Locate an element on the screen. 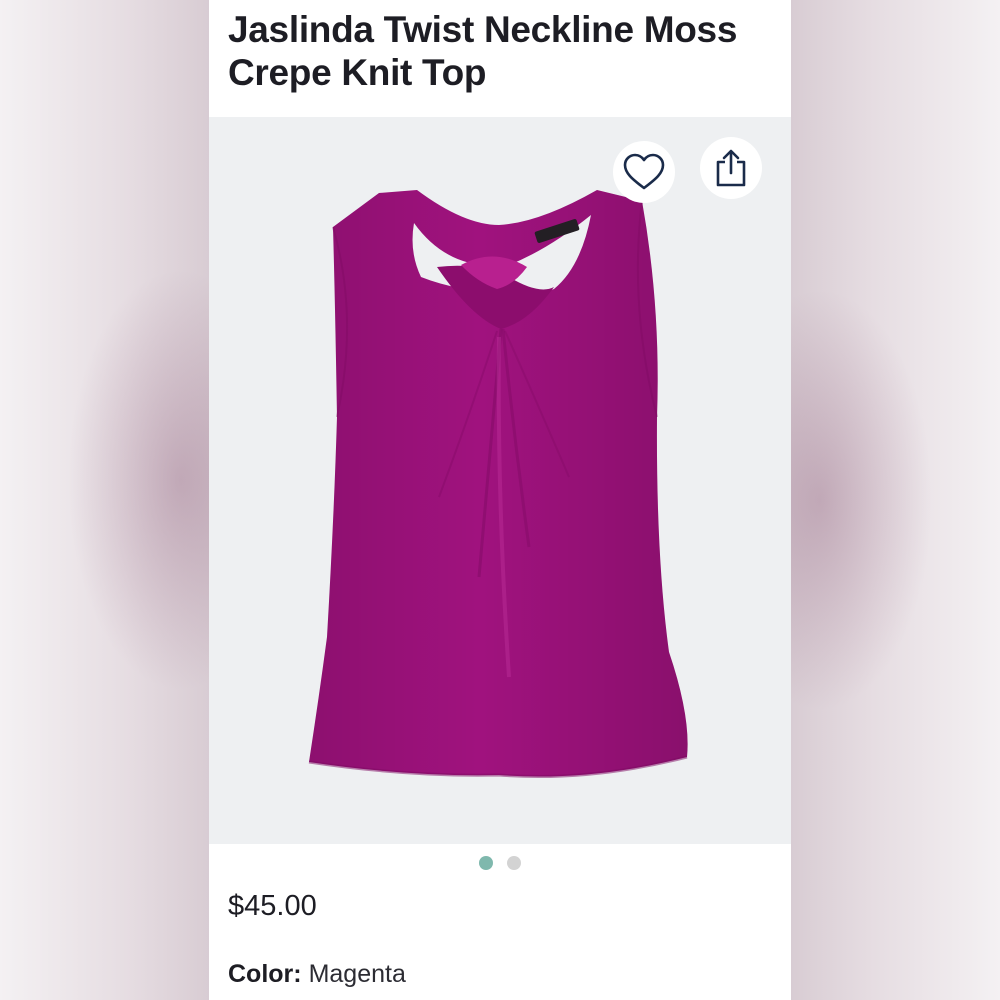 Image resolution: width=1000 pixels, height=1000 pixels. share-button is located at coordinates (731, 168).